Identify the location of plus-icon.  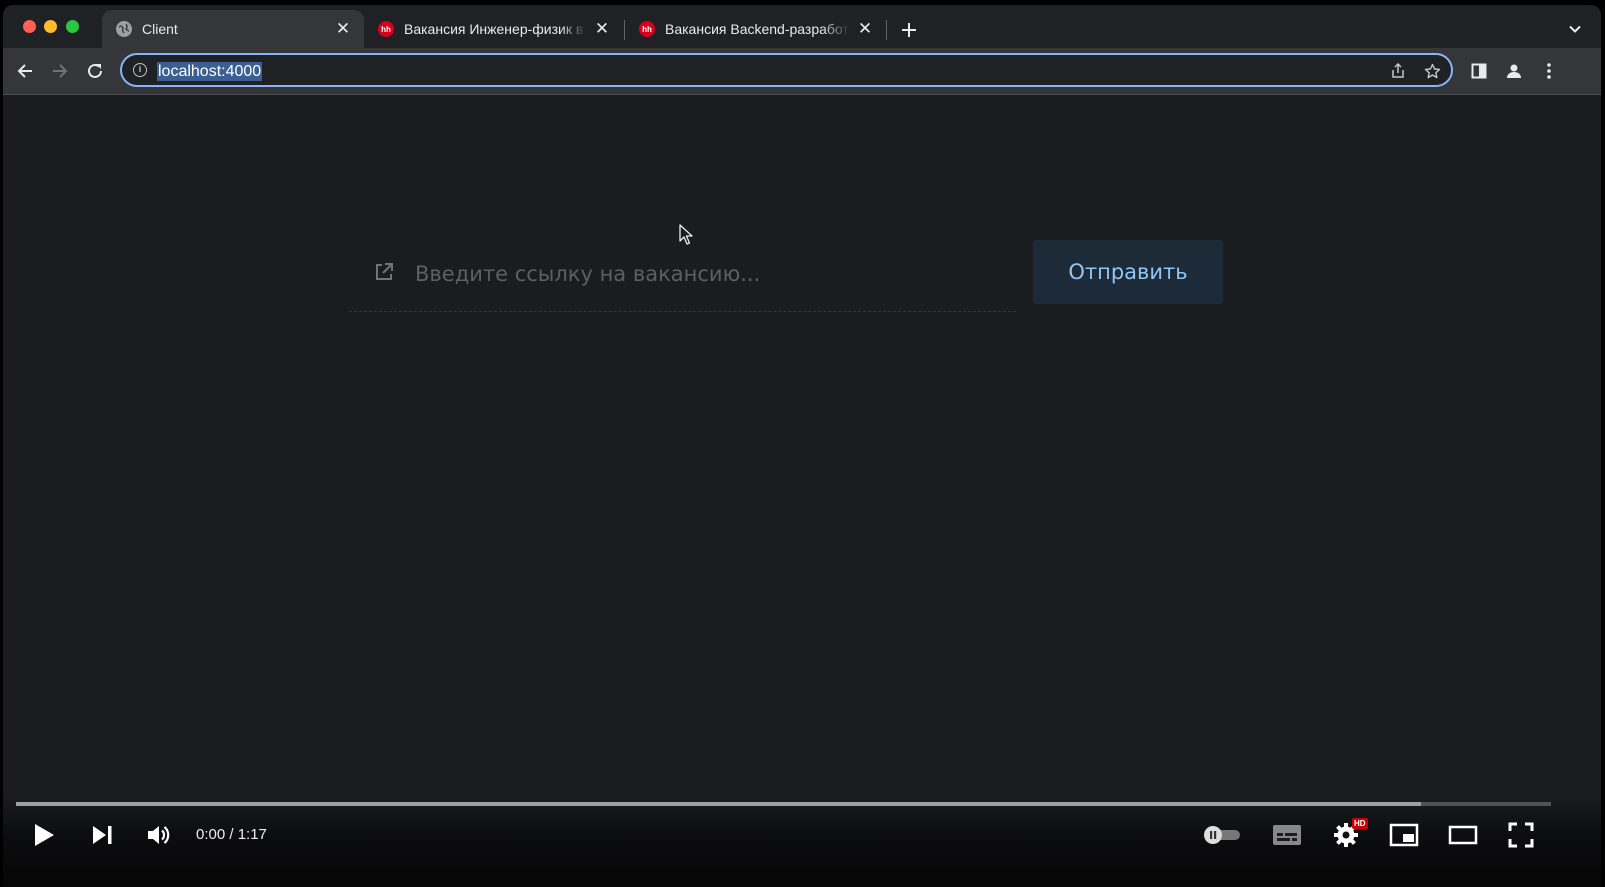
(909, 30).